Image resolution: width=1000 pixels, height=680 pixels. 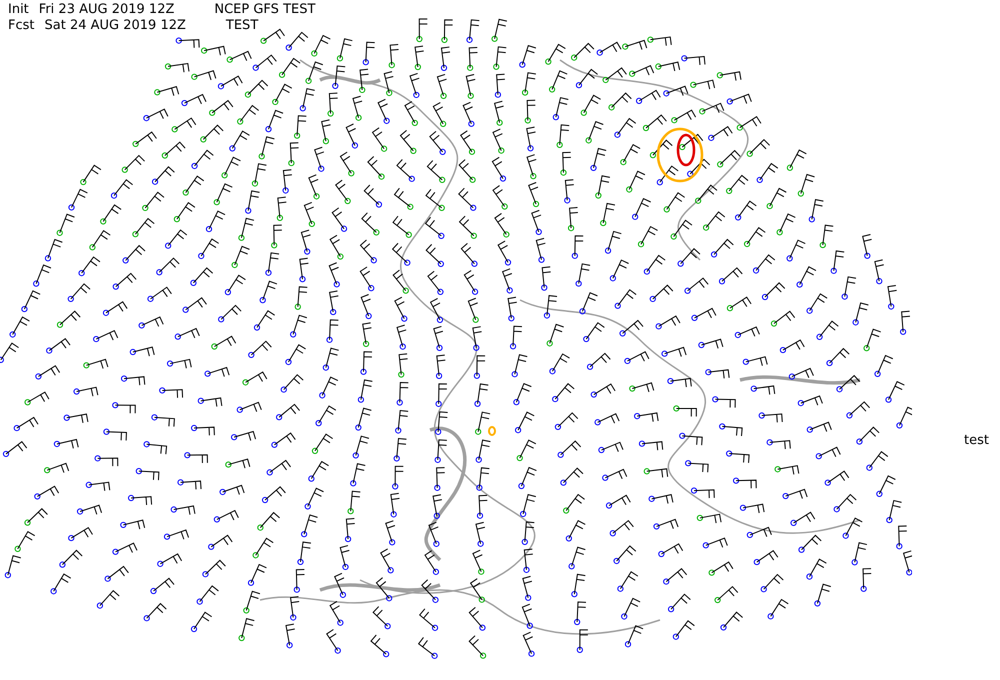 I want to click on forecast-time: Sat 24 AUG 2019 12Z, so click(x=115, y=26).